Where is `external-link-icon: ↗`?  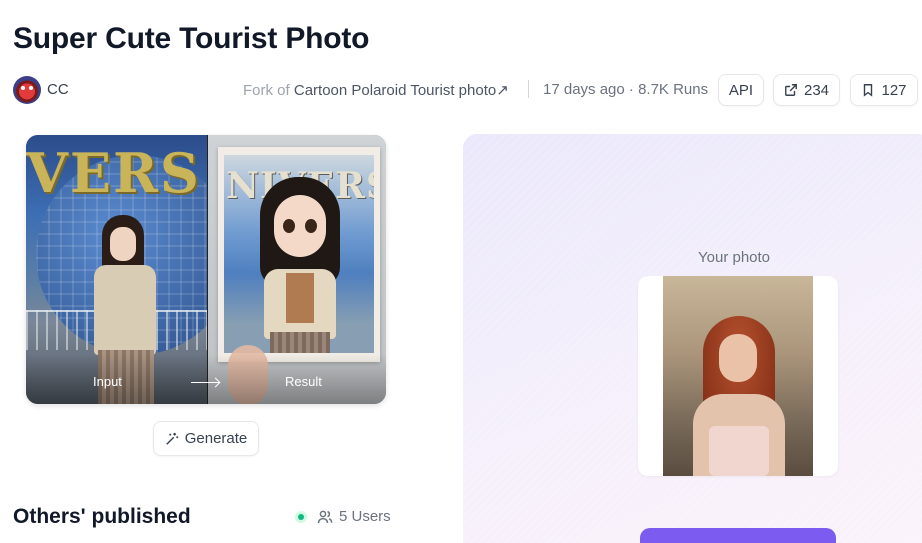 external-link-icon: ↗ is located at coordinates (502, 90).